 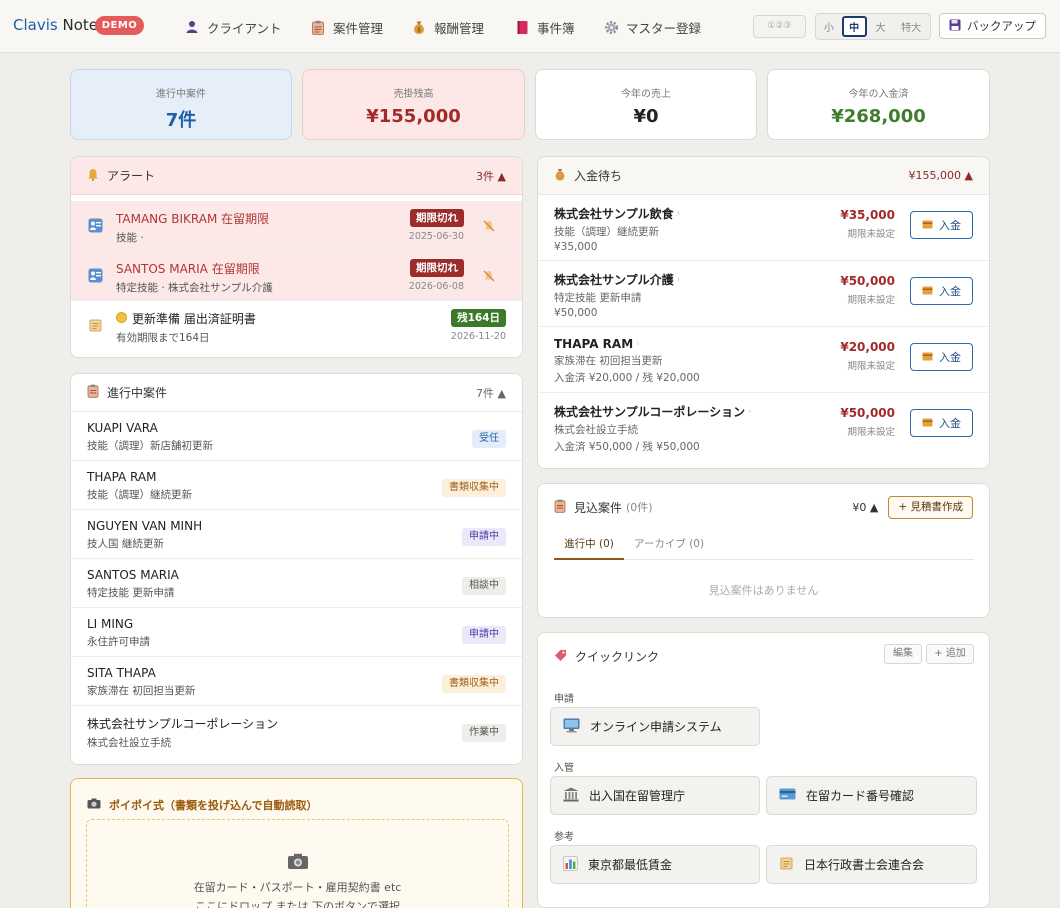 I want to click on nav-cases: 案件管理, so click(x=346, y=27).